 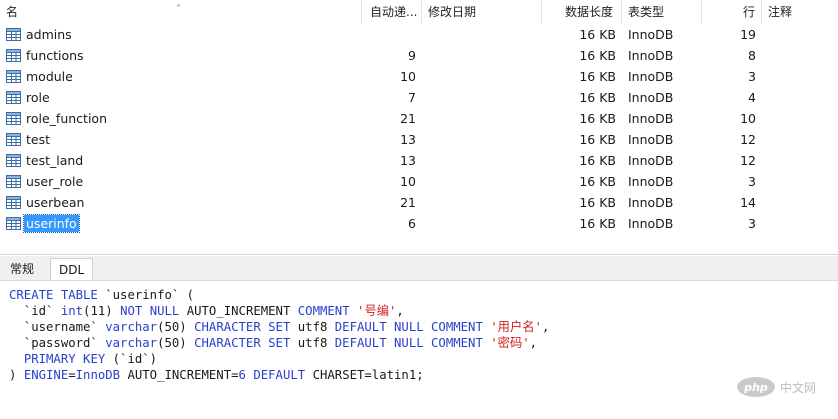 What do you see at coordinates (72, 375) in the screenshot?
I see `sql-text: =` at bounding box center [72, 375].